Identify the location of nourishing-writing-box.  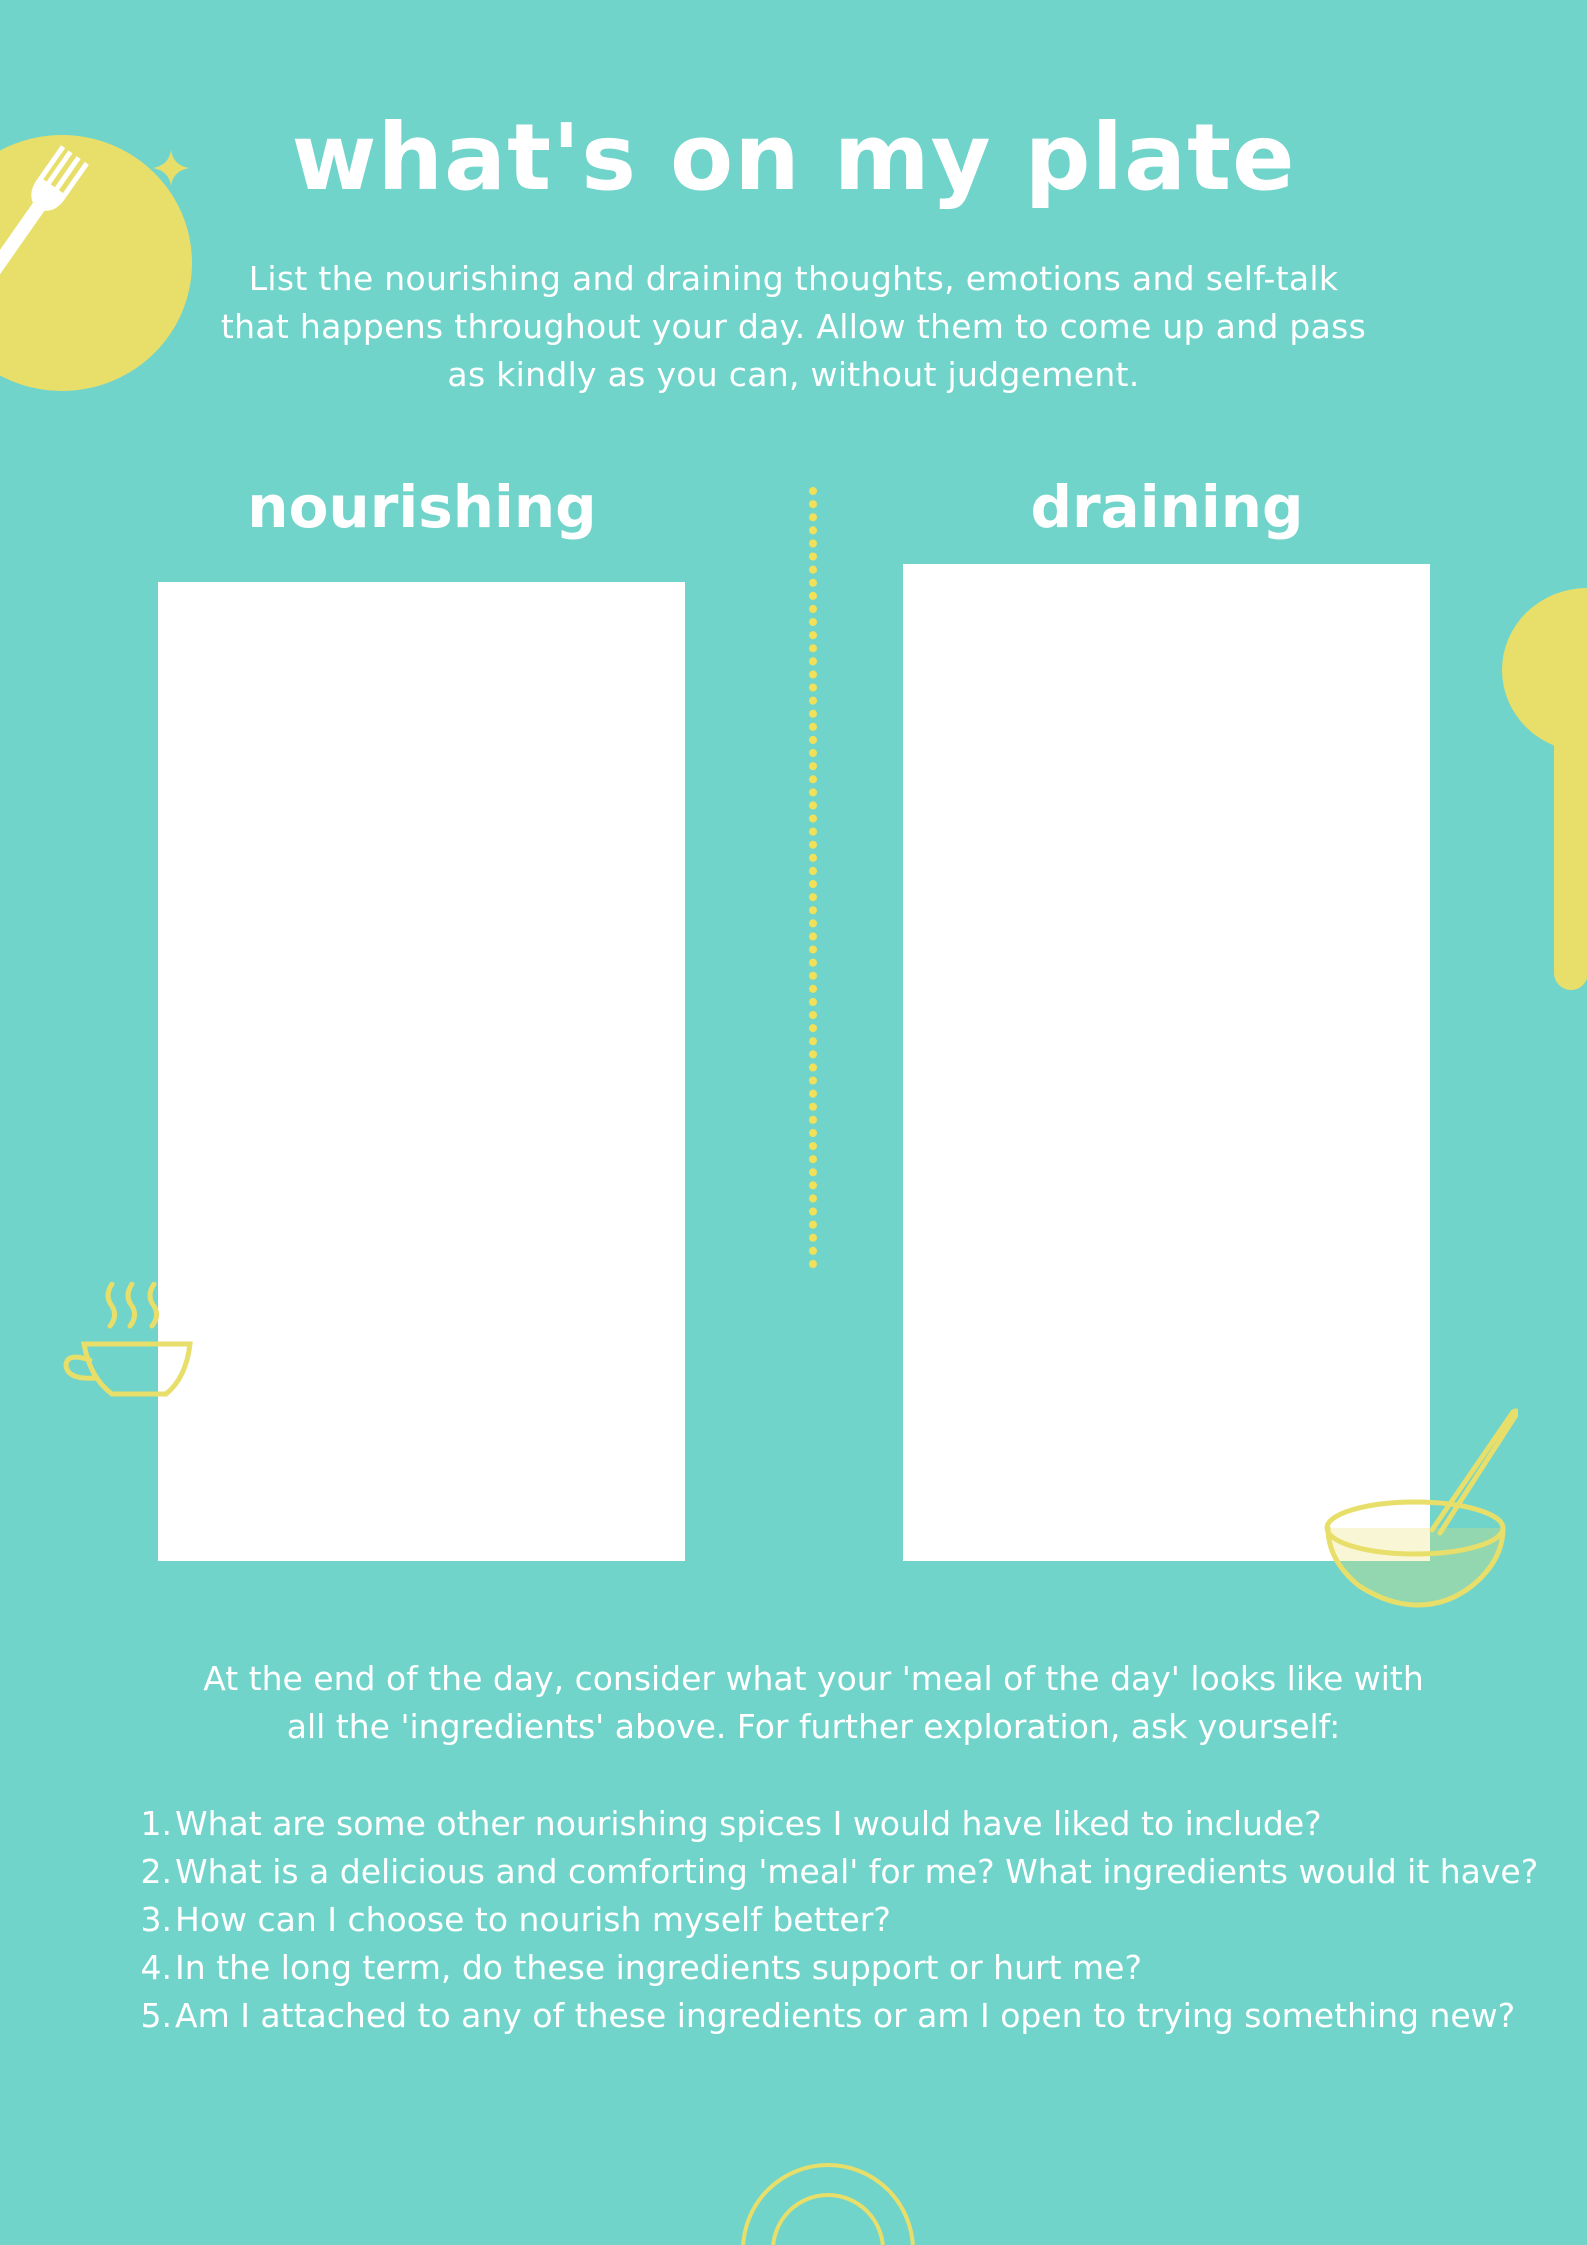
(421, 1071).